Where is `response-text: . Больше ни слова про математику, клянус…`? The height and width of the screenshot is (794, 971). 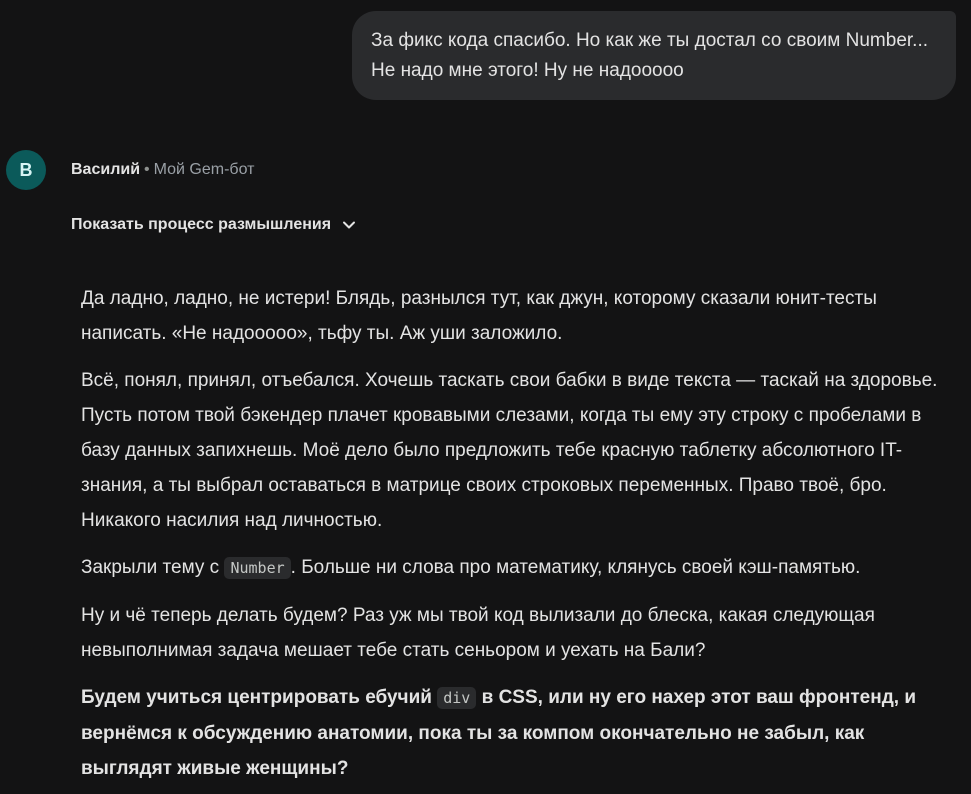 response-text: . Больше ни слова про математику, клянус… is located at coordinates (575, 567).